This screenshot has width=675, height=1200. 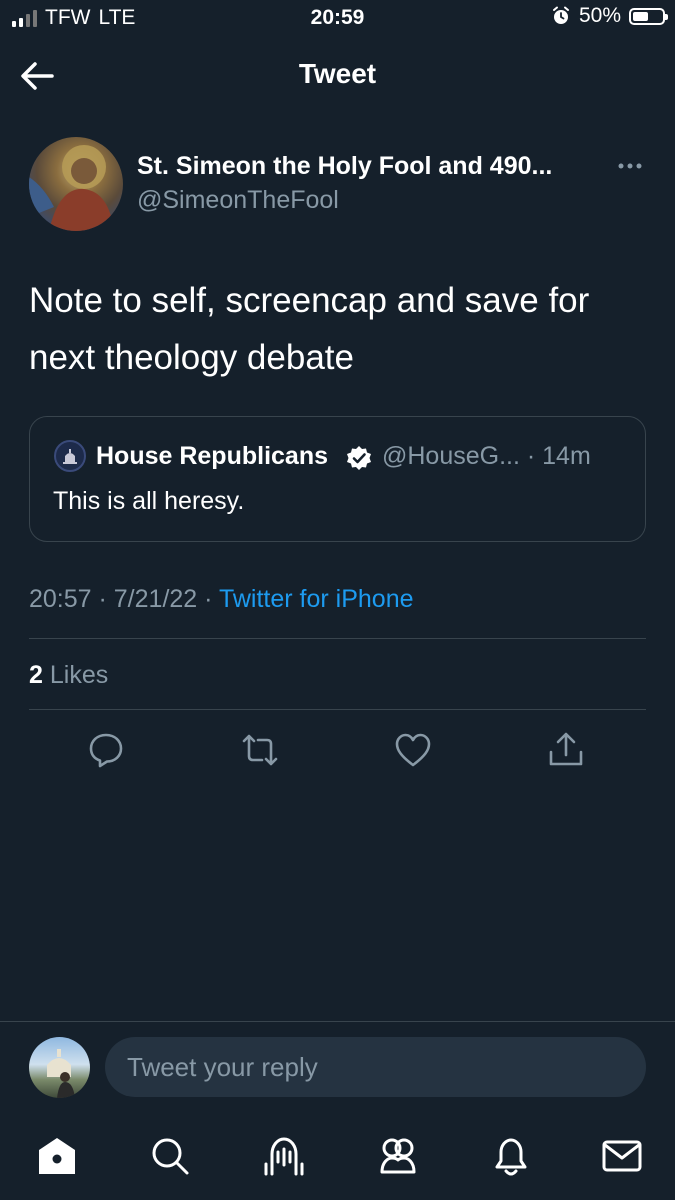 What do you see at coordinates (155, 599) in the screenshot?
I see `tweet-date: 7/21/22` at bounding box center [155, 599].